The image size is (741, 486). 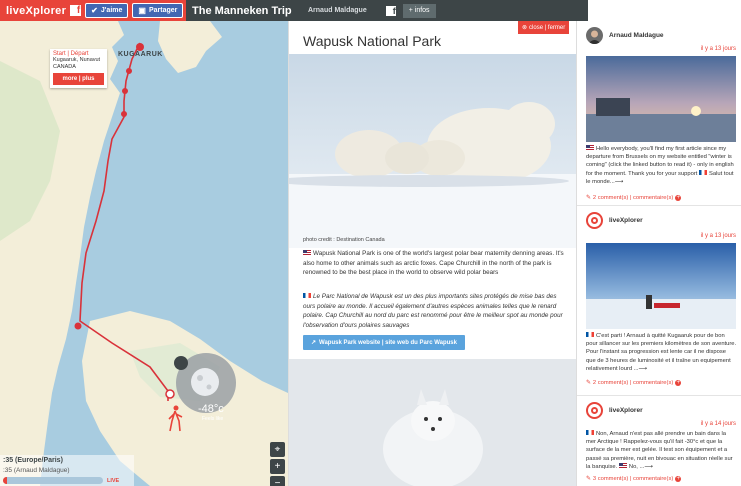 I want to click on time-local: :35 (Europe/Paris), so click(x=33, y=460).